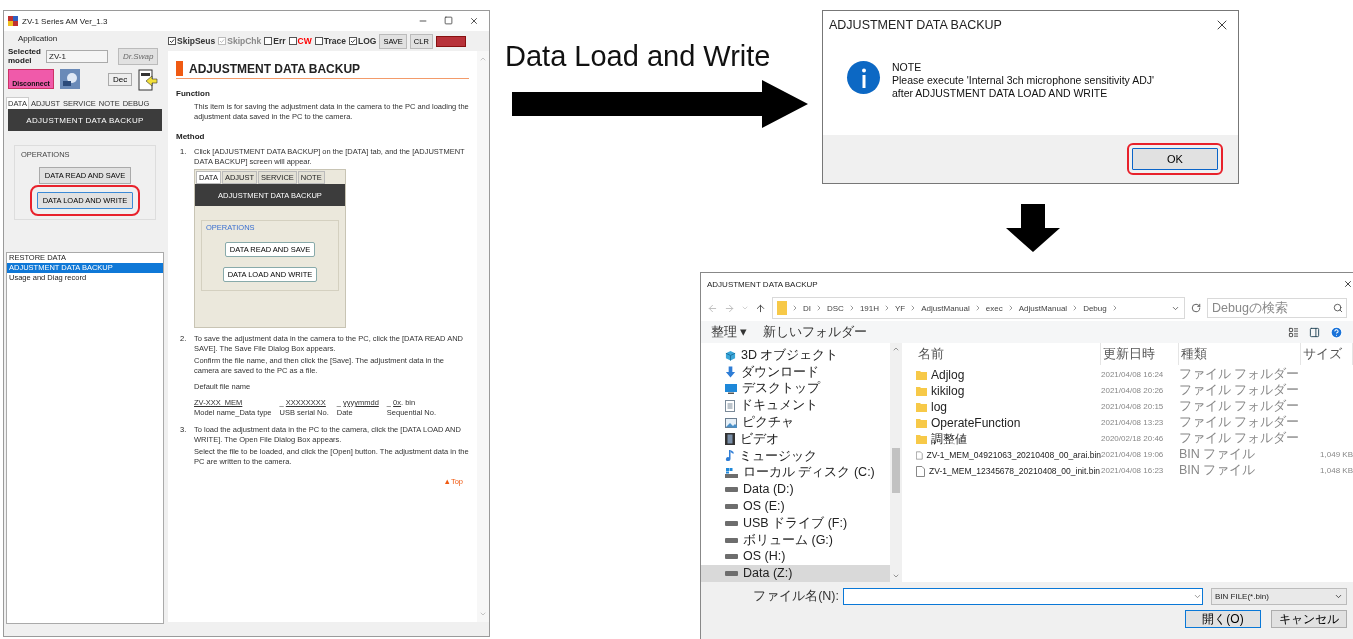  What do you see at coordinates (450, 41) in the screenshot?
I see `status-button` at bounding box center [450, 41].